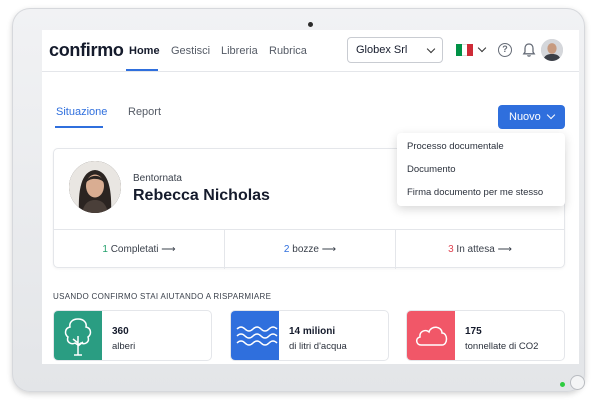  I want to click on menu-item-firma: Firma documento per me stesso, so click(475, 192).